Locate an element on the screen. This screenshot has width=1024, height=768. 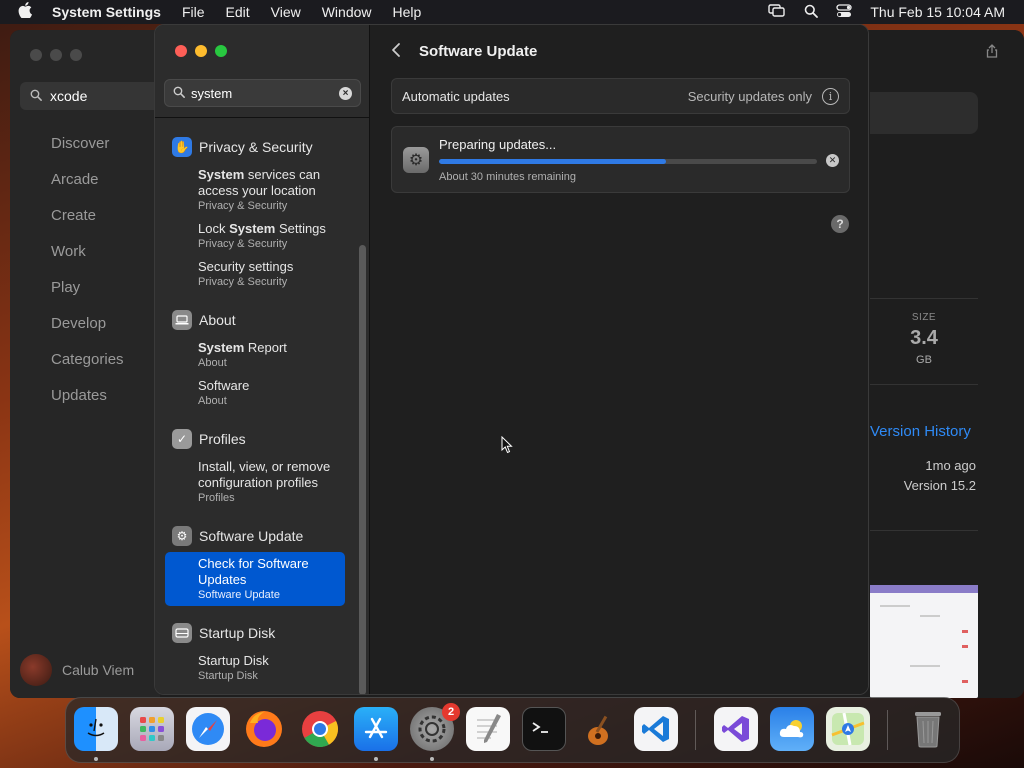
result-software: Software About is located at coordinates (275, 393).